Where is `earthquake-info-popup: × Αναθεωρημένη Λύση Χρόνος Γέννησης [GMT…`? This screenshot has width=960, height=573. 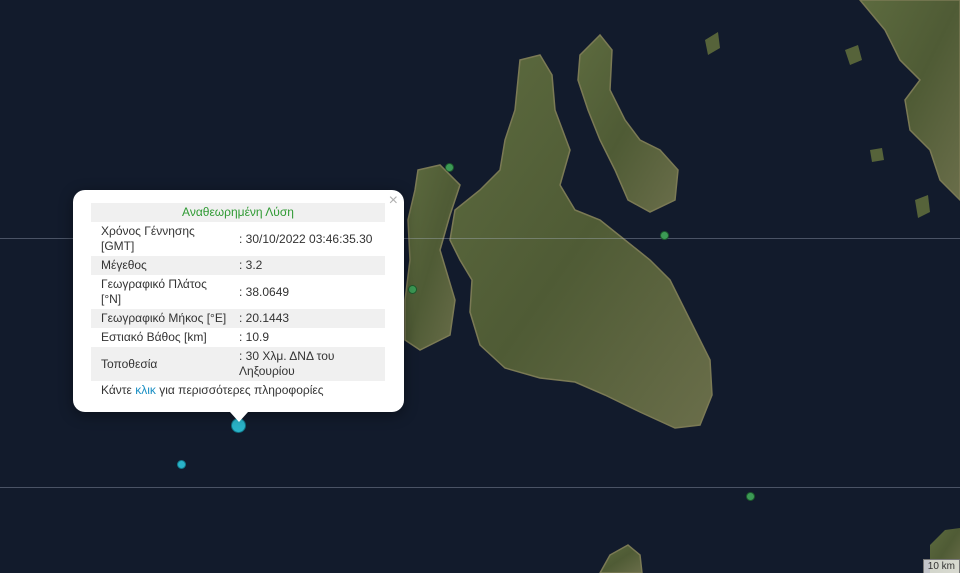 earthquake-info-popup: × Αναθεωρημένη Λύση Χρόνος Γέννησης [GMT… is located at coordinates (238, 306).